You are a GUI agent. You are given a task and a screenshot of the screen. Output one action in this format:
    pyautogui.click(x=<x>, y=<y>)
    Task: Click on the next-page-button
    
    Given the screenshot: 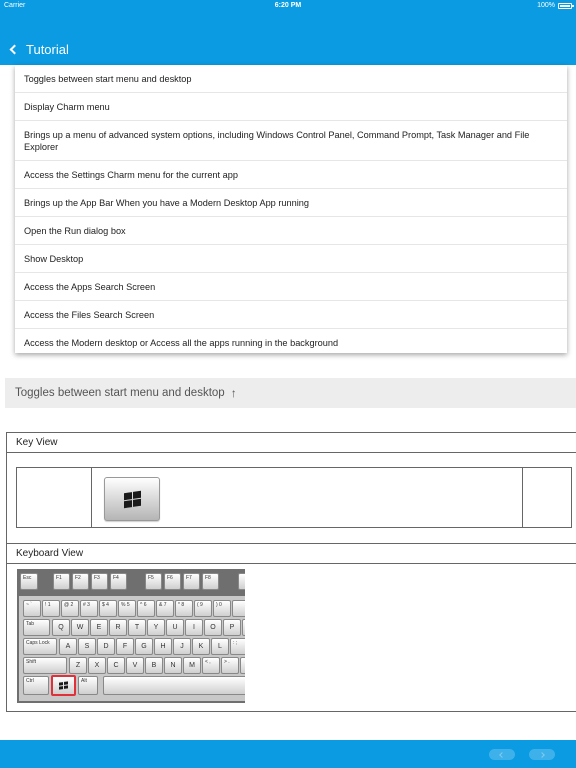 What is the action you would take?
    pyautogui.click(x=542, y=754)
    